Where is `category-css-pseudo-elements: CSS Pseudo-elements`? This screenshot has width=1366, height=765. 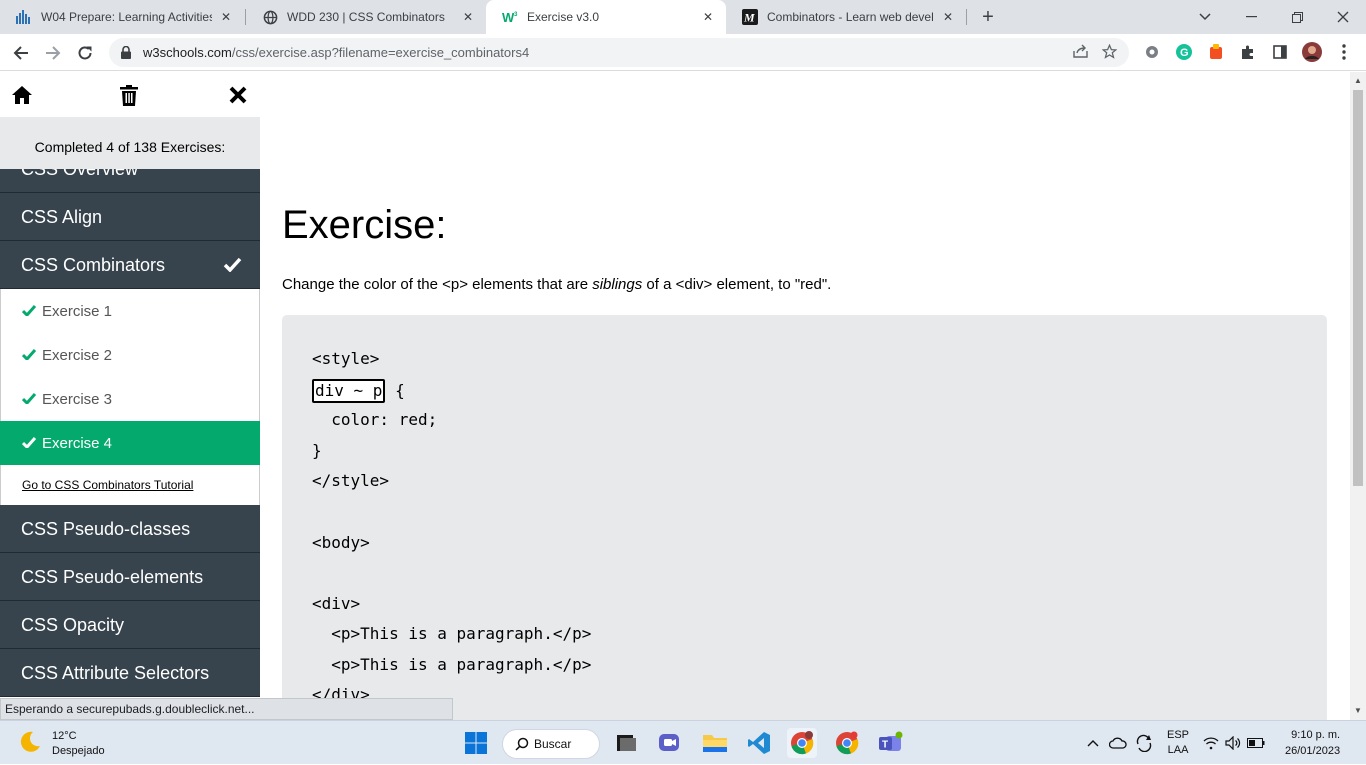
category-css-pseudo-elements: CSS Pseudo-elements is located at coordinates (130, 577).